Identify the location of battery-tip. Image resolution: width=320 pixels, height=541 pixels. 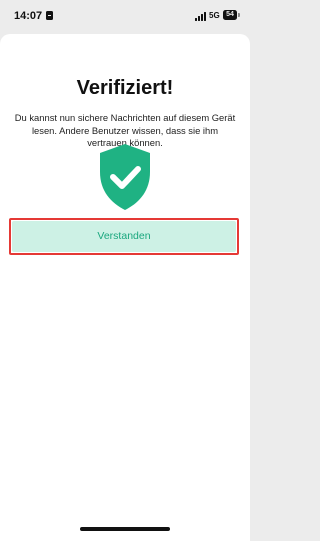
(239, 15).